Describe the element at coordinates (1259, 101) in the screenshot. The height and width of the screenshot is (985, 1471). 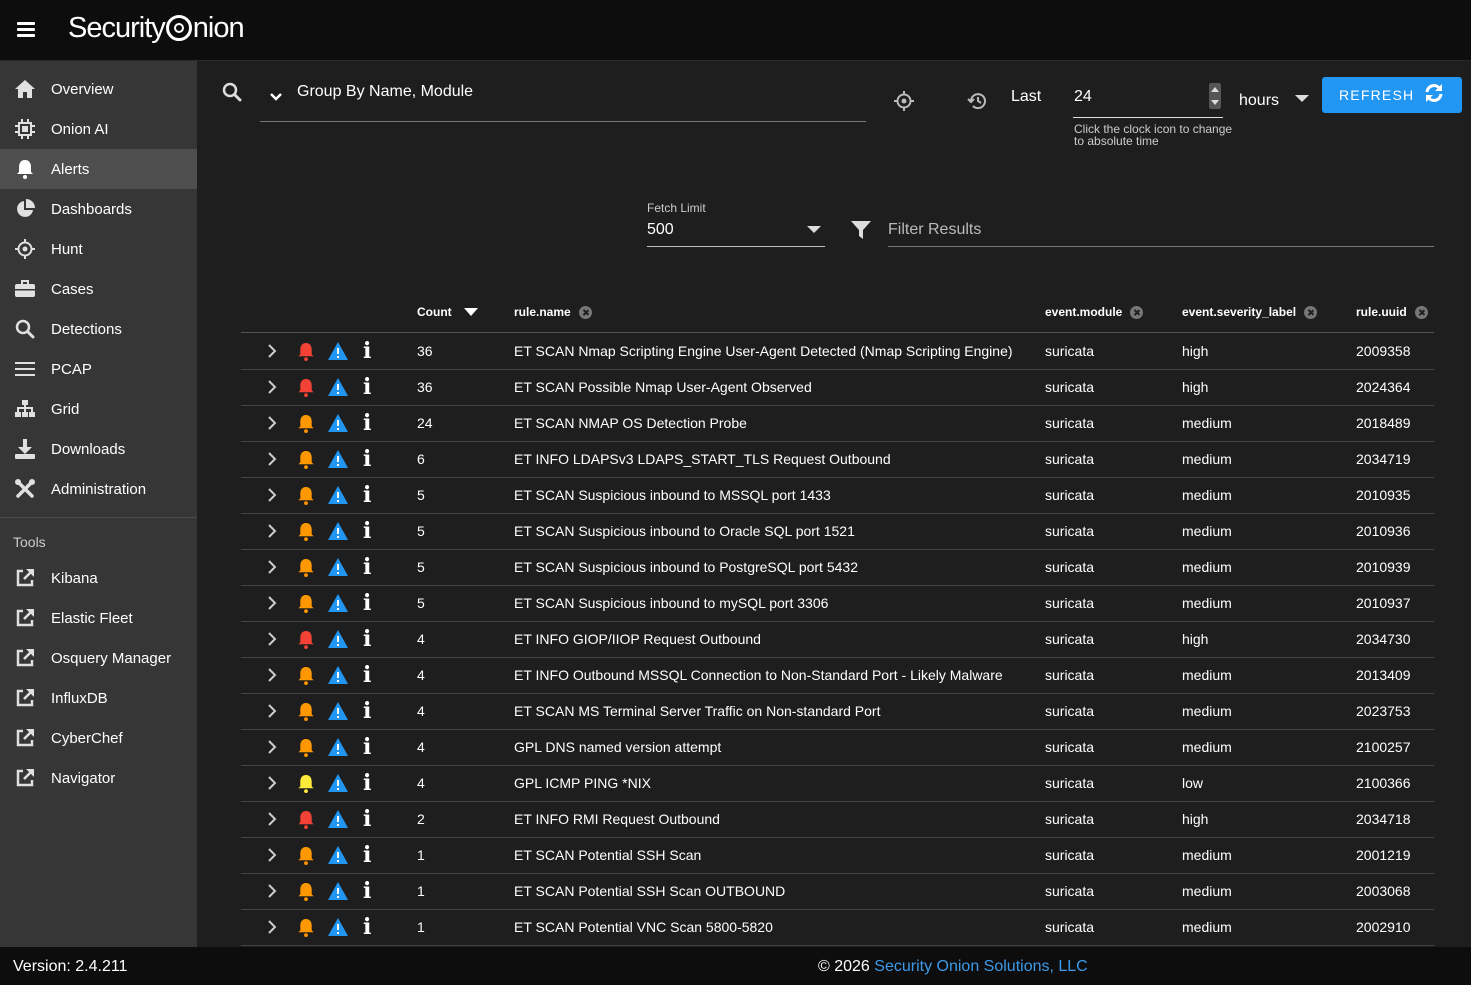
I see `time-unit-select: hours` at that location.